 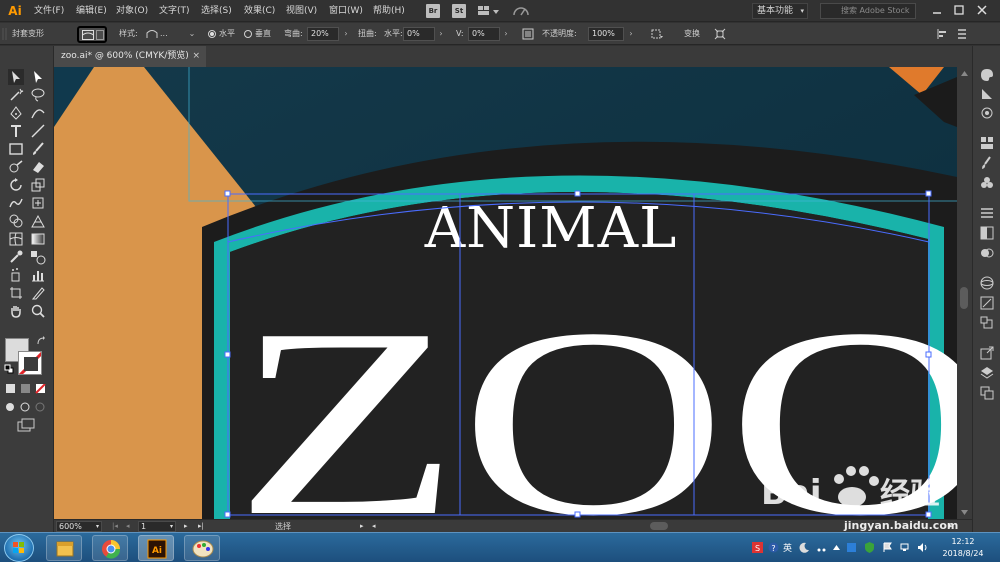 I want to click on menu-select: 选择(S), so click(x=216, y=11).